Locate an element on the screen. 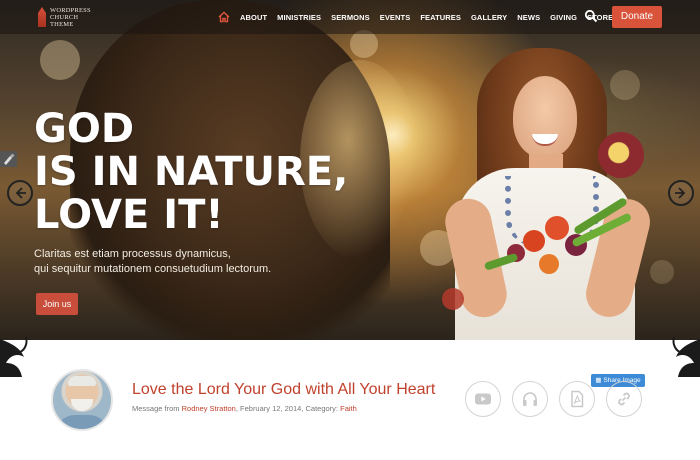 The width and height of the screenshot is (700, 460). speaker-link: Rodney Stratton is located at coordinates (209, 408).